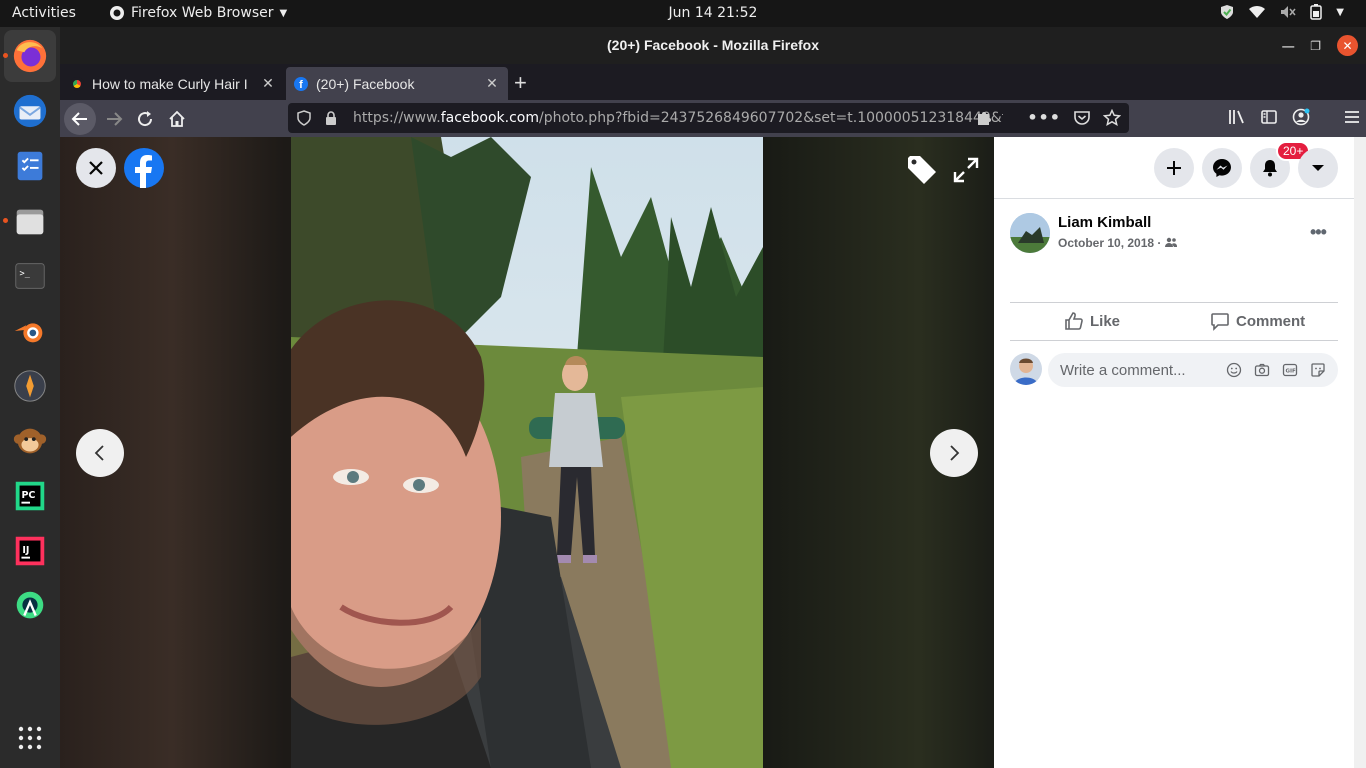 The image size is (1366, 768). I want to click on friends-audience-icon, so click(1170, 242).